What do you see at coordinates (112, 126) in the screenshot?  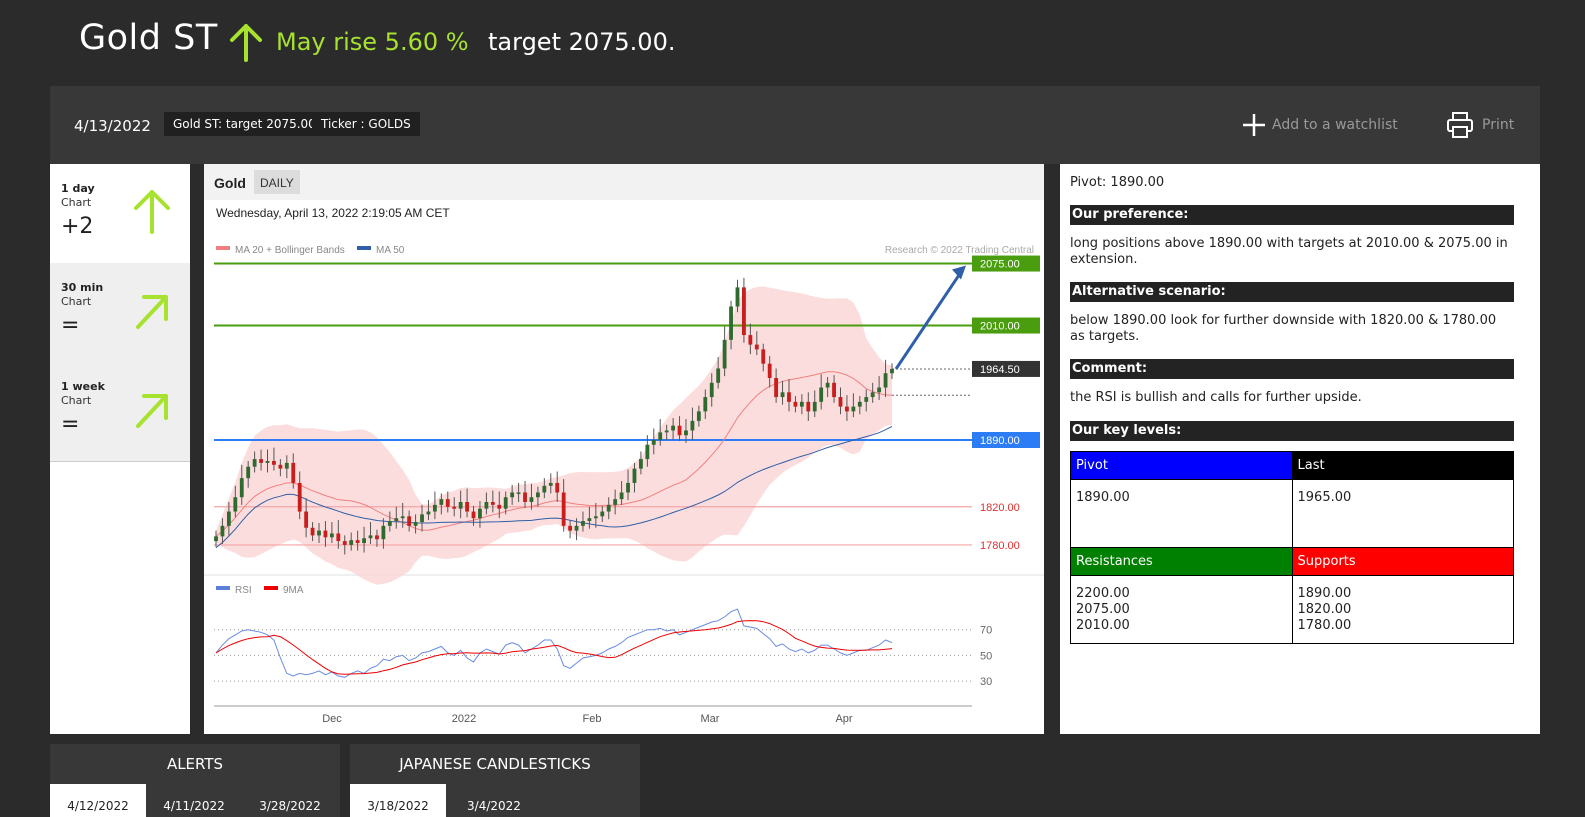 I see `analysis-date: 4/13/2022` at bounding box center [112, 126].